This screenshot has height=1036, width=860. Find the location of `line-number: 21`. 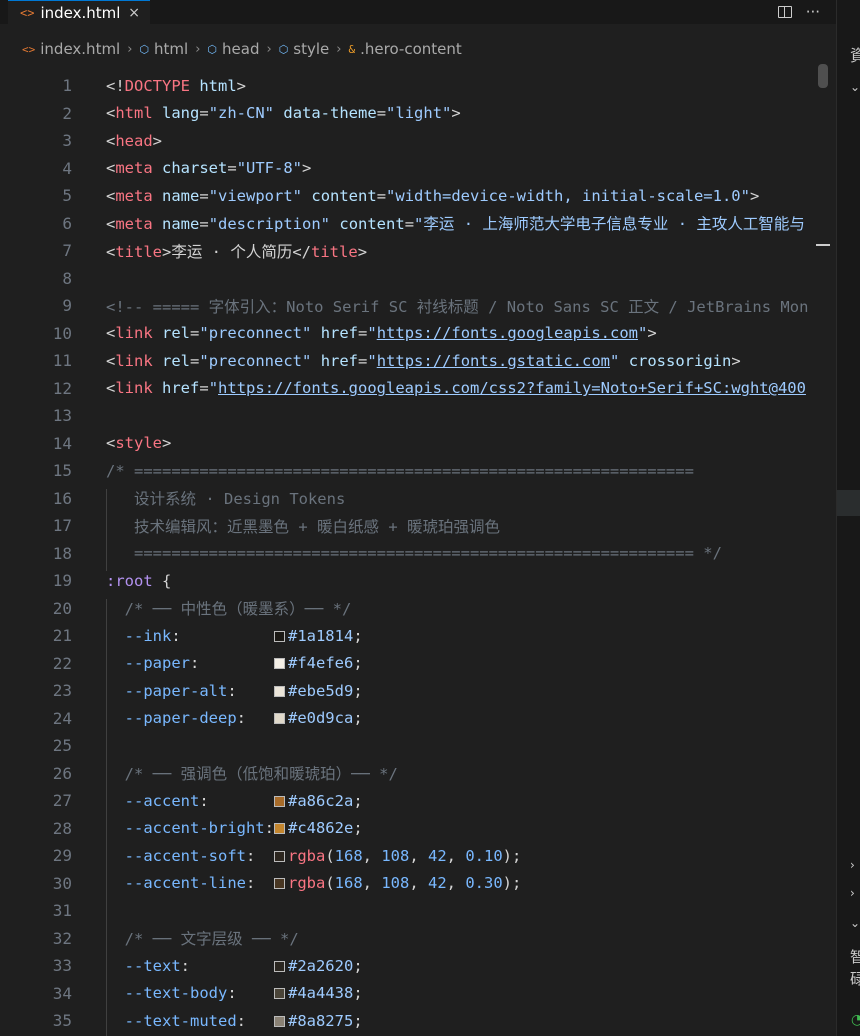

line-number: 21 is located at coordinates (62, 636).